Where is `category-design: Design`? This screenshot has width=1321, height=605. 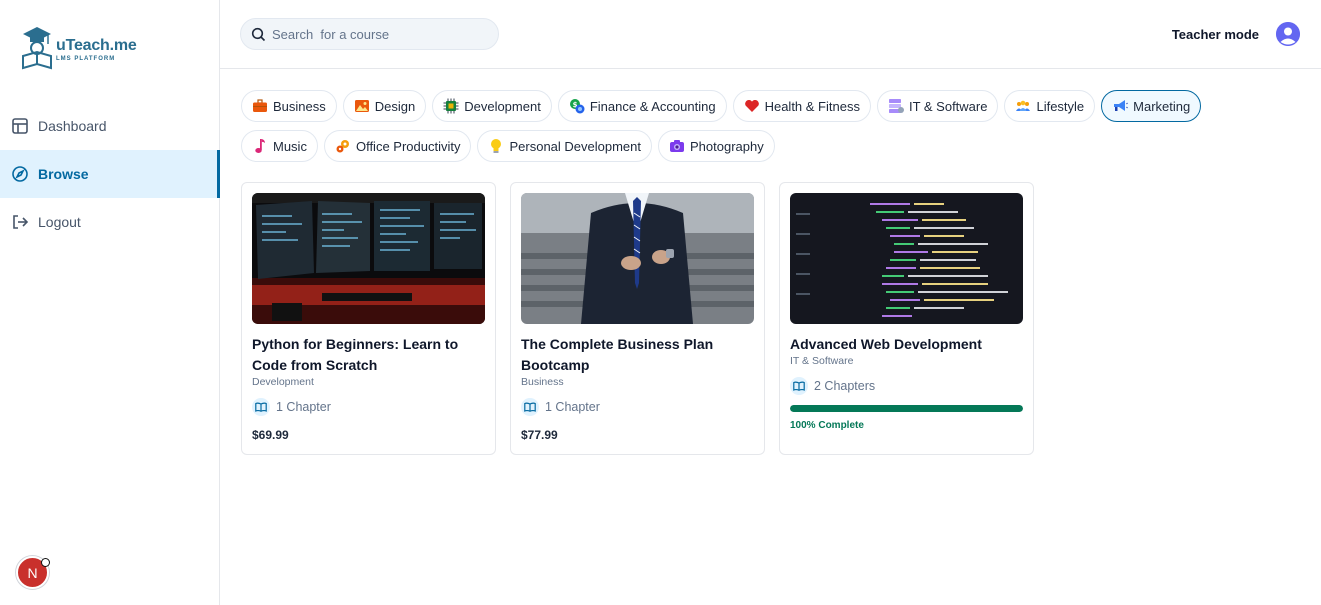
category-design: Design is located at coordinates (384, 106).